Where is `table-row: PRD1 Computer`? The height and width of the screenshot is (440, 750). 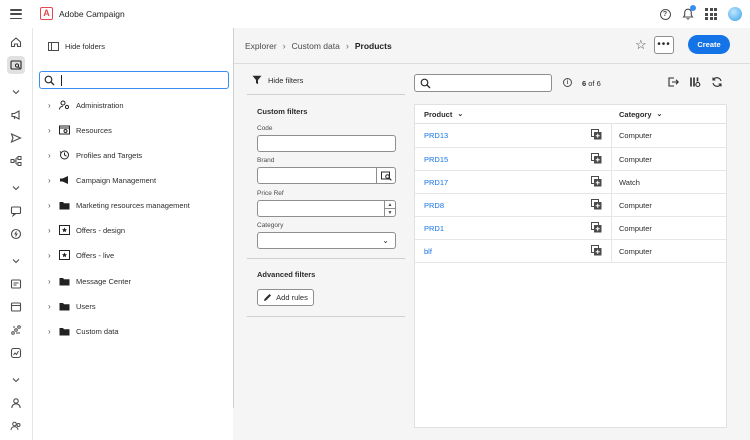 table-row: PRD1 Computer is located at coordinates (570, 227).